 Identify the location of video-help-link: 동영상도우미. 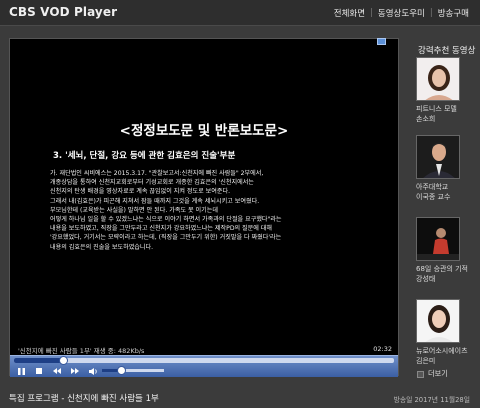
(401, 13).